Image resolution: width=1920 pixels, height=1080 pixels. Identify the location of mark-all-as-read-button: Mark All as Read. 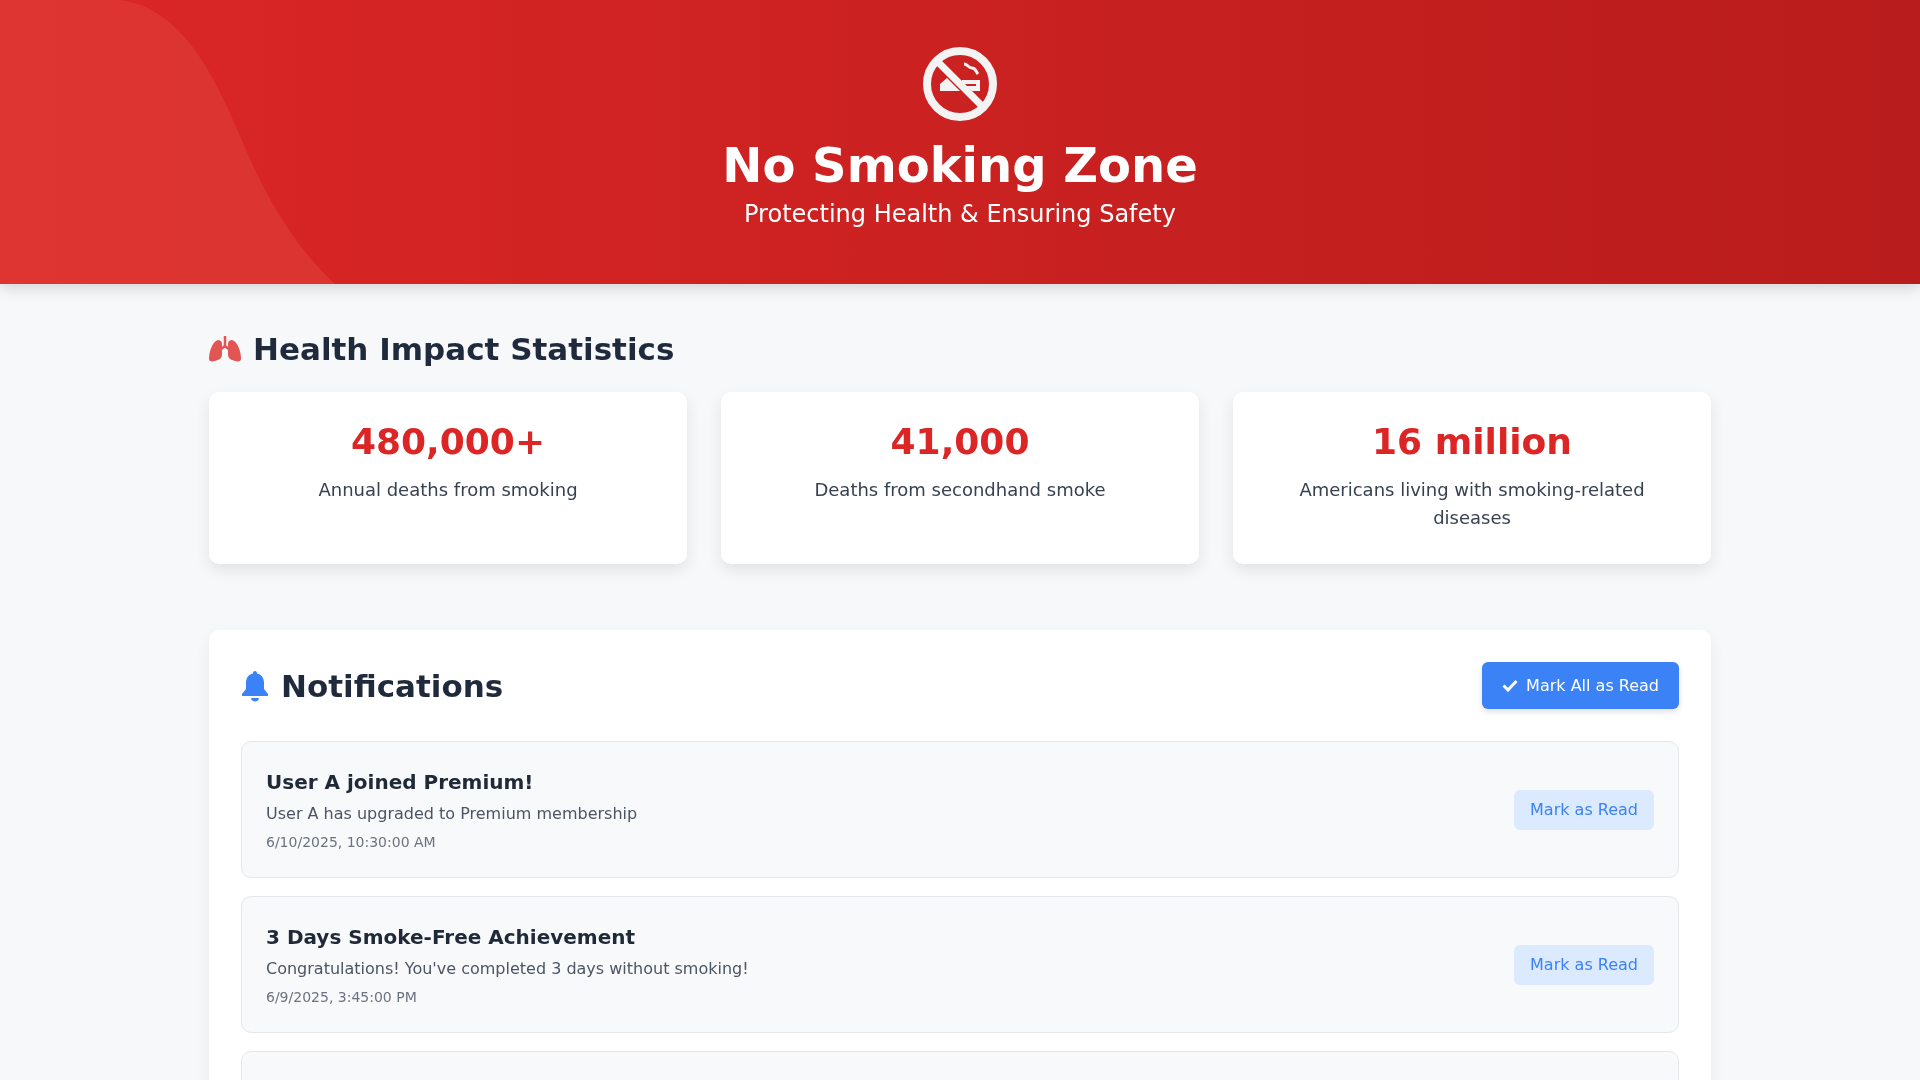
(1580, 685).